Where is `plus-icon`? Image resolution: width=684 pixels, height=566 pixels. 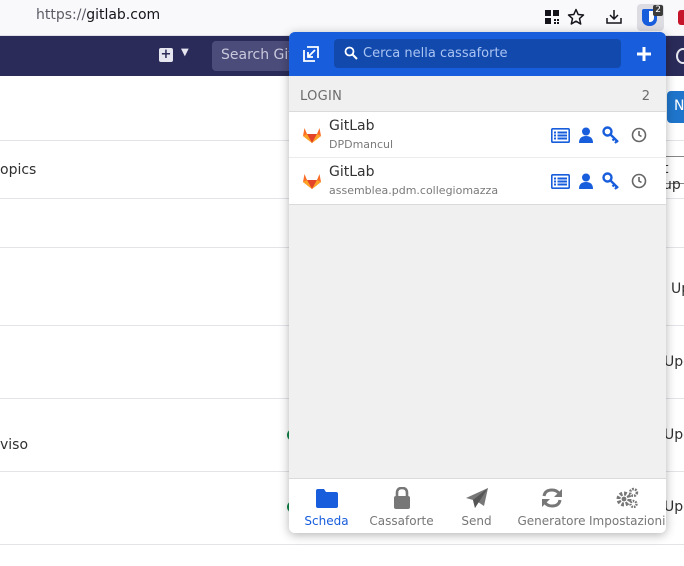
plus-icon is located at coordinates (644, 54).